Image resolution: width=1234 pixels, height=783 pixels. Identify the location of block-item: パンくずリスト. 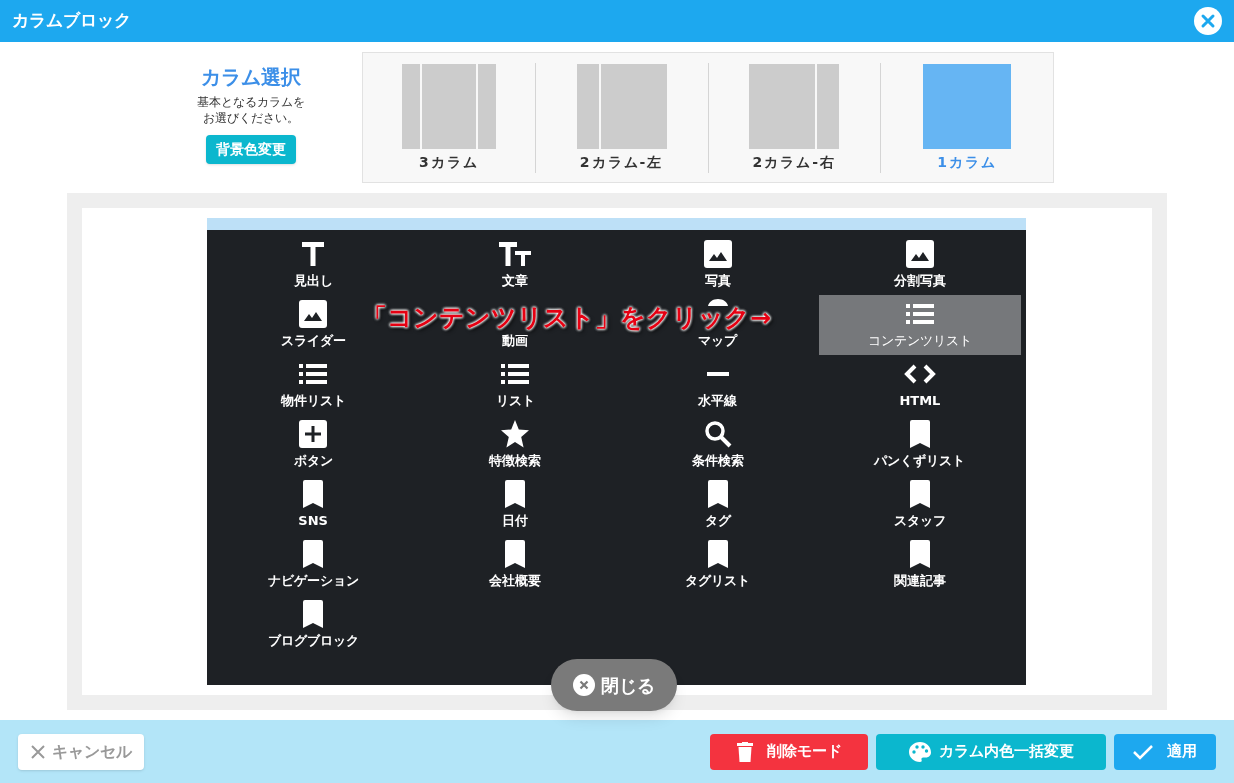
(920, 444).